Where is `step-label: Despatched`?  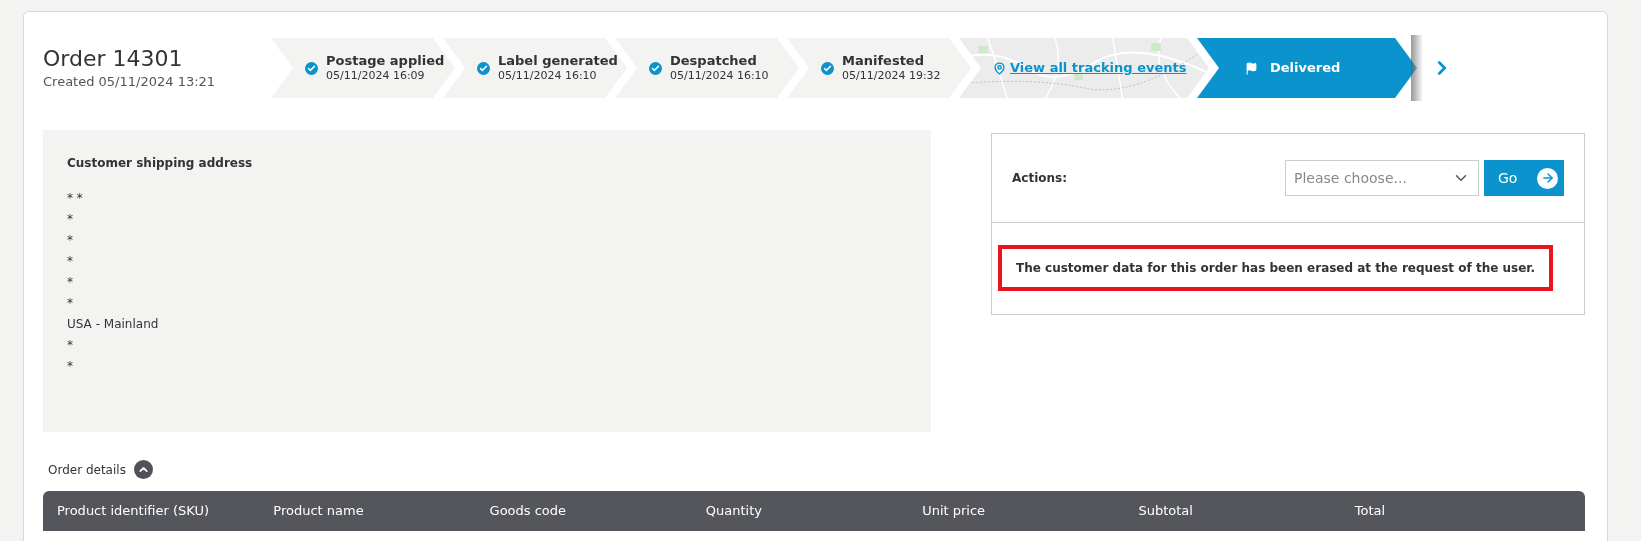 step-label: Despatched is located at coordinates (714, 61).